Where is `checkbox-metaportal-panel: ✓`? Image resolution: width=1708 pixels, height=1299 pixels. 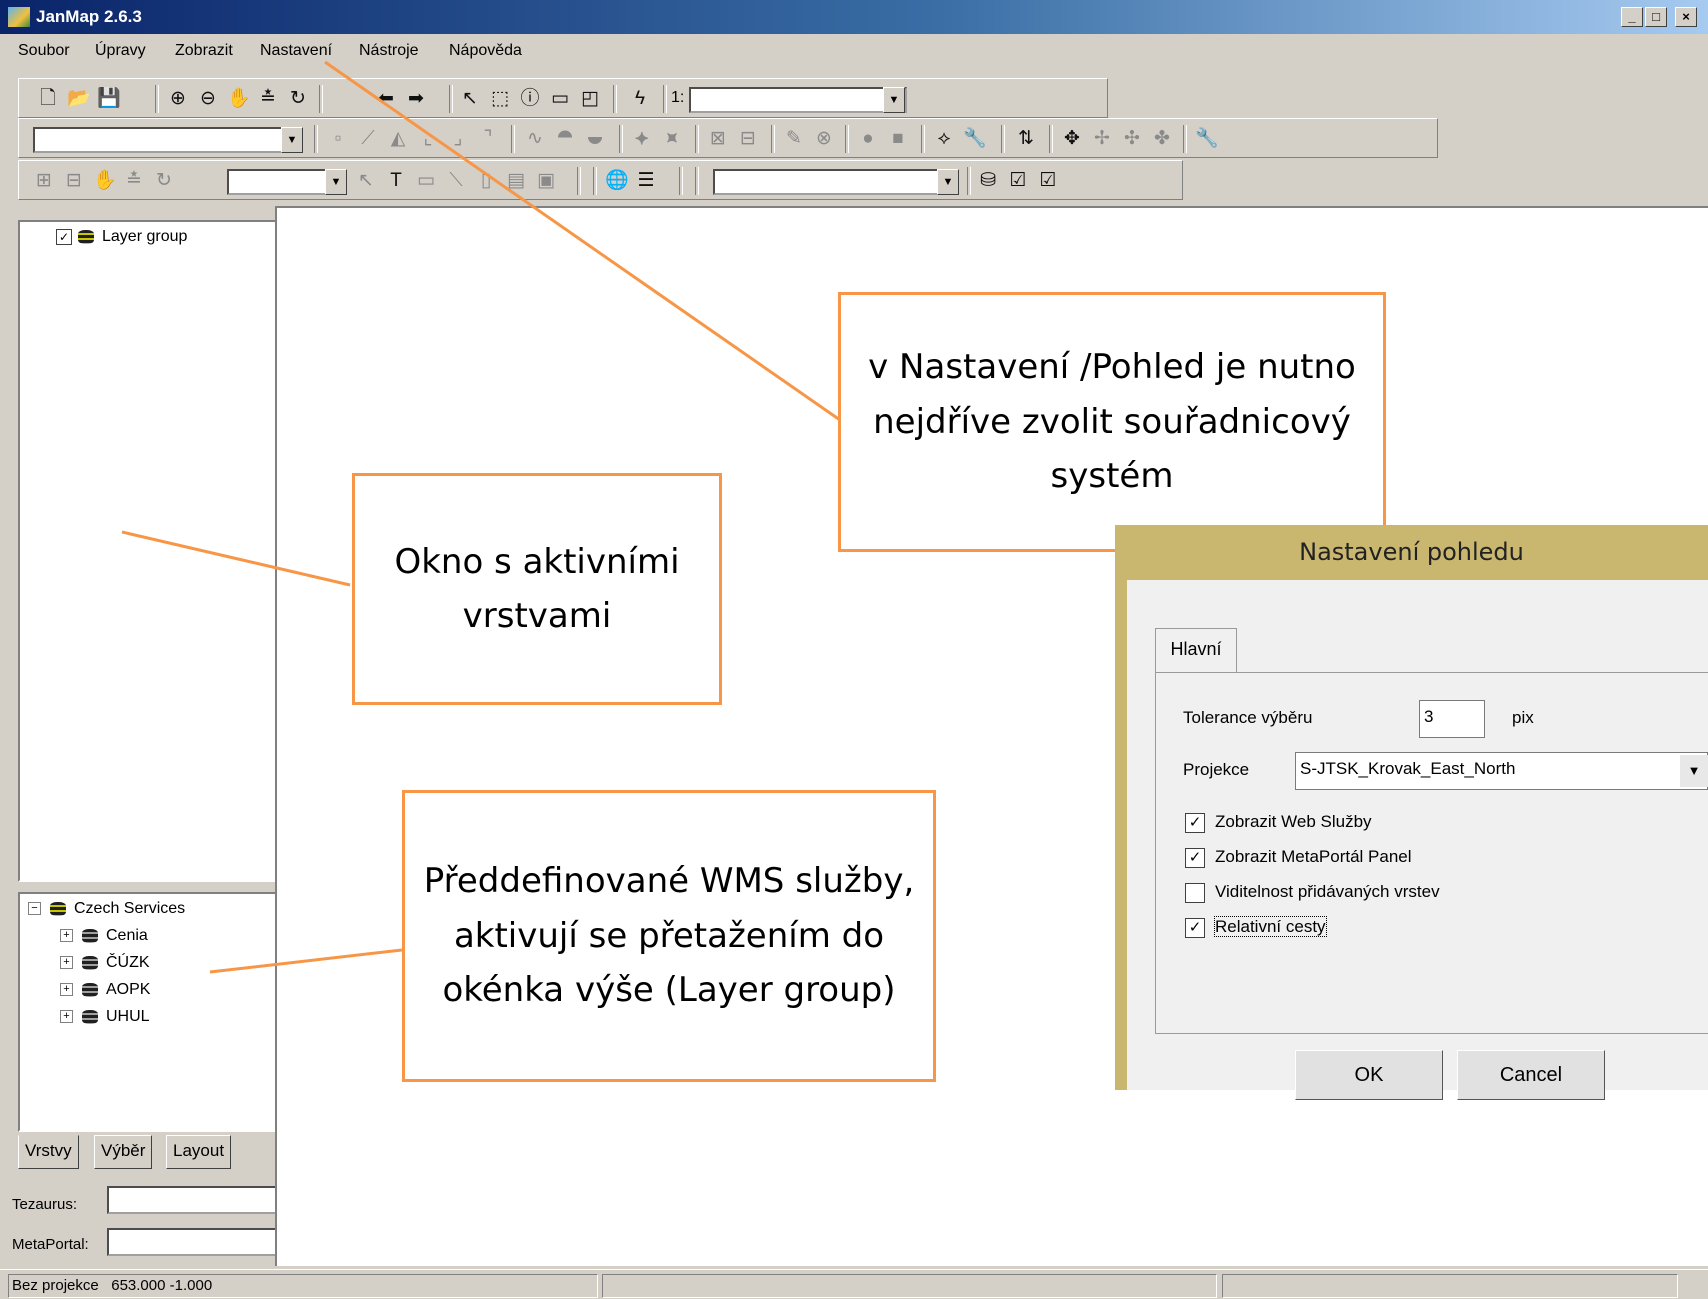
checkbox-metaportal-panel: ✓ is located at coordinates (1195, 857).